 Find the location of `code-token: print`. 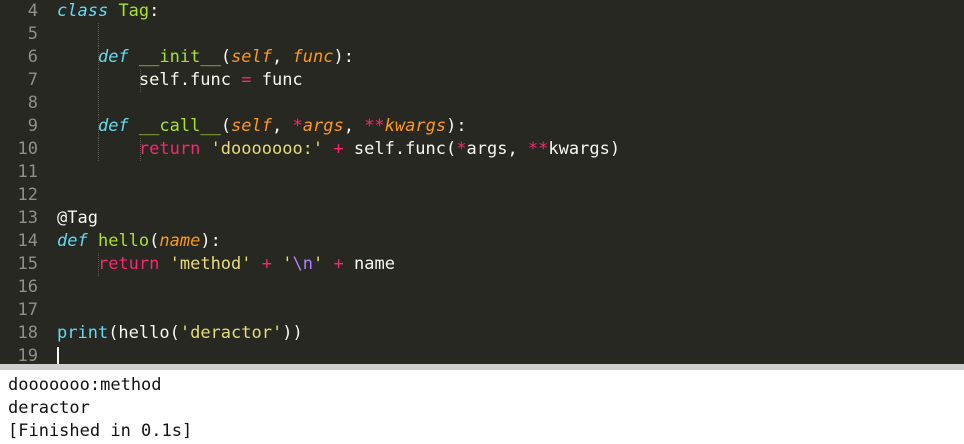

code-token: print is located at coordinates (83, 333).